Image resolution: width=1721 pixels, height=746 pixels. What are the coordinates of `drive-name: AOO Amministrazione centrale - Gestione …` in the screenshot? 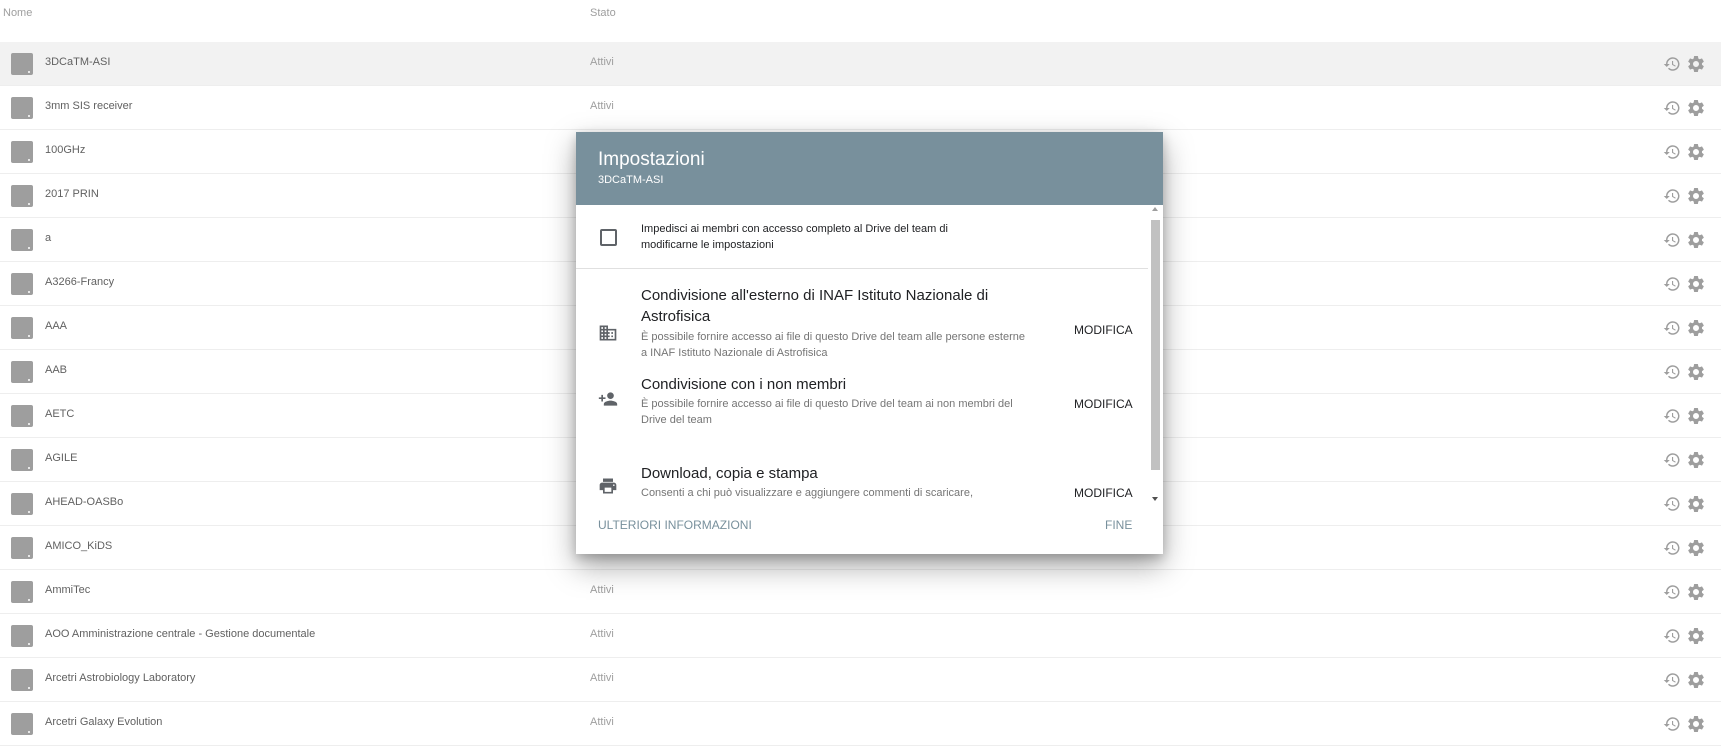 It's located at (180, 634).